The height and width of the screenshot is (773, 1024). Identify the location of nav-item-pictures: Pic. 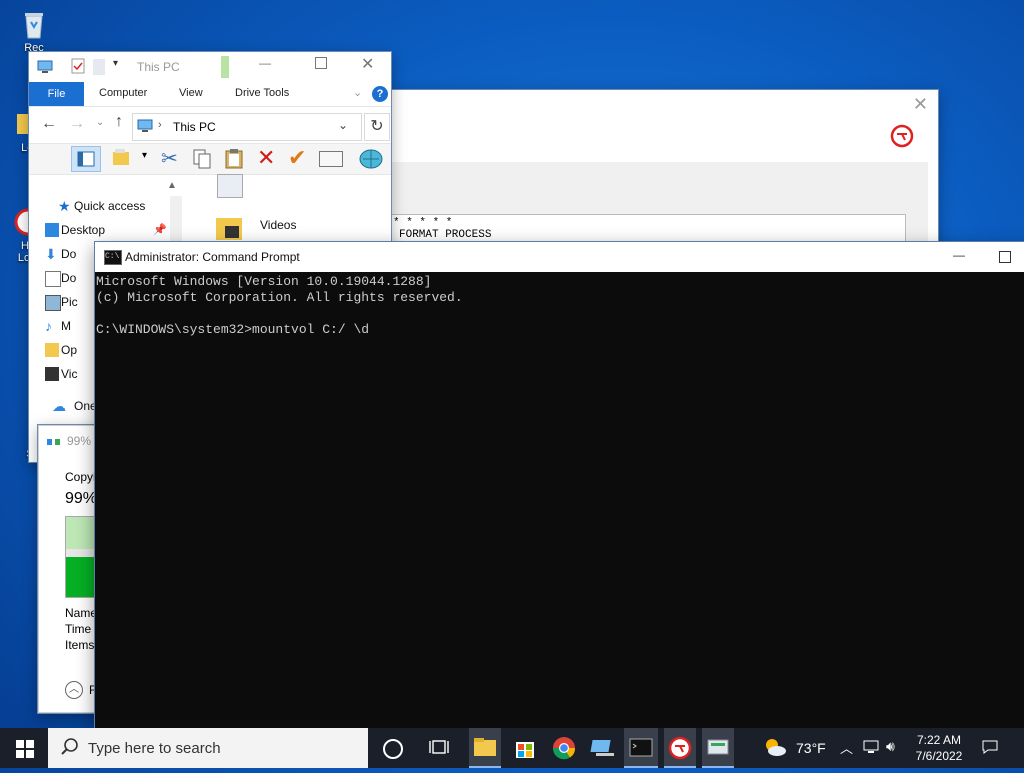
(61, 302).